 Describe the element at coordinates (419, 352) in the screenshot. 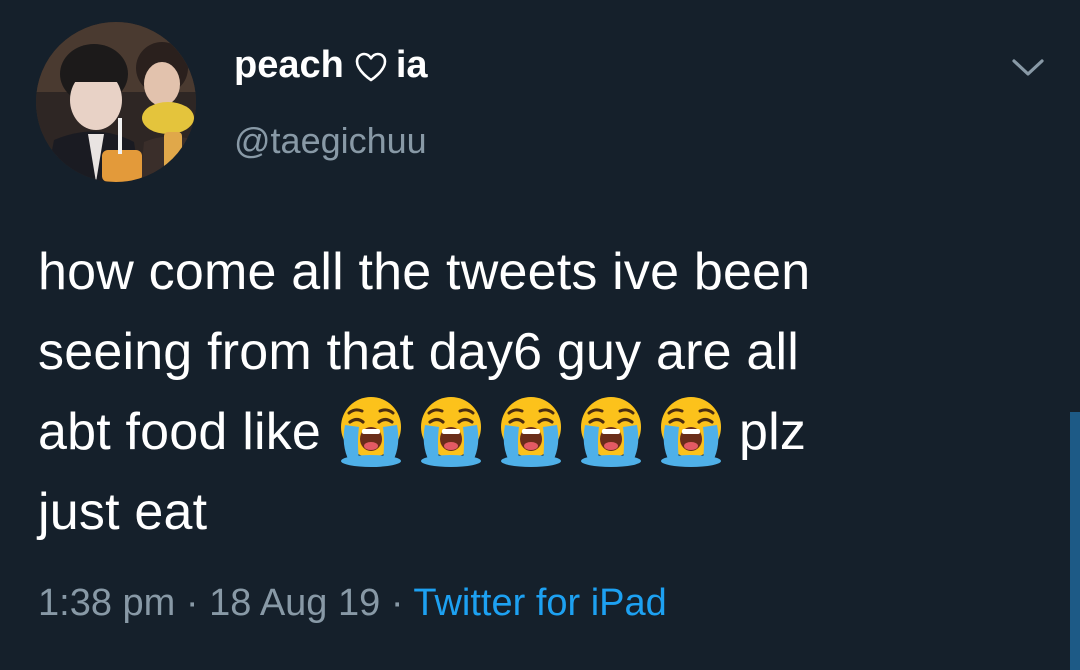

I see `tweet-text-line: seeing from that day6 guy are all` at that location.